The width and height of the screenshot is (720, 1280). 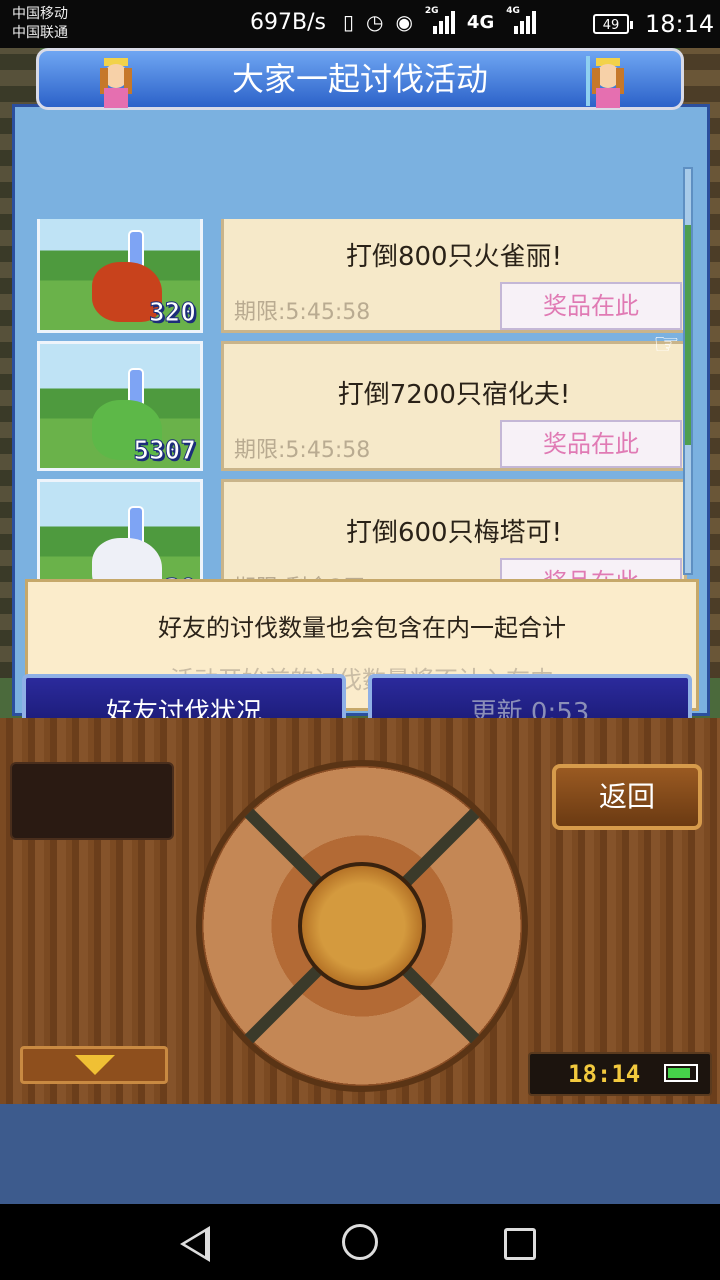 I want to click on signal-2g-icon: 2G, so click(x=440, y=20).